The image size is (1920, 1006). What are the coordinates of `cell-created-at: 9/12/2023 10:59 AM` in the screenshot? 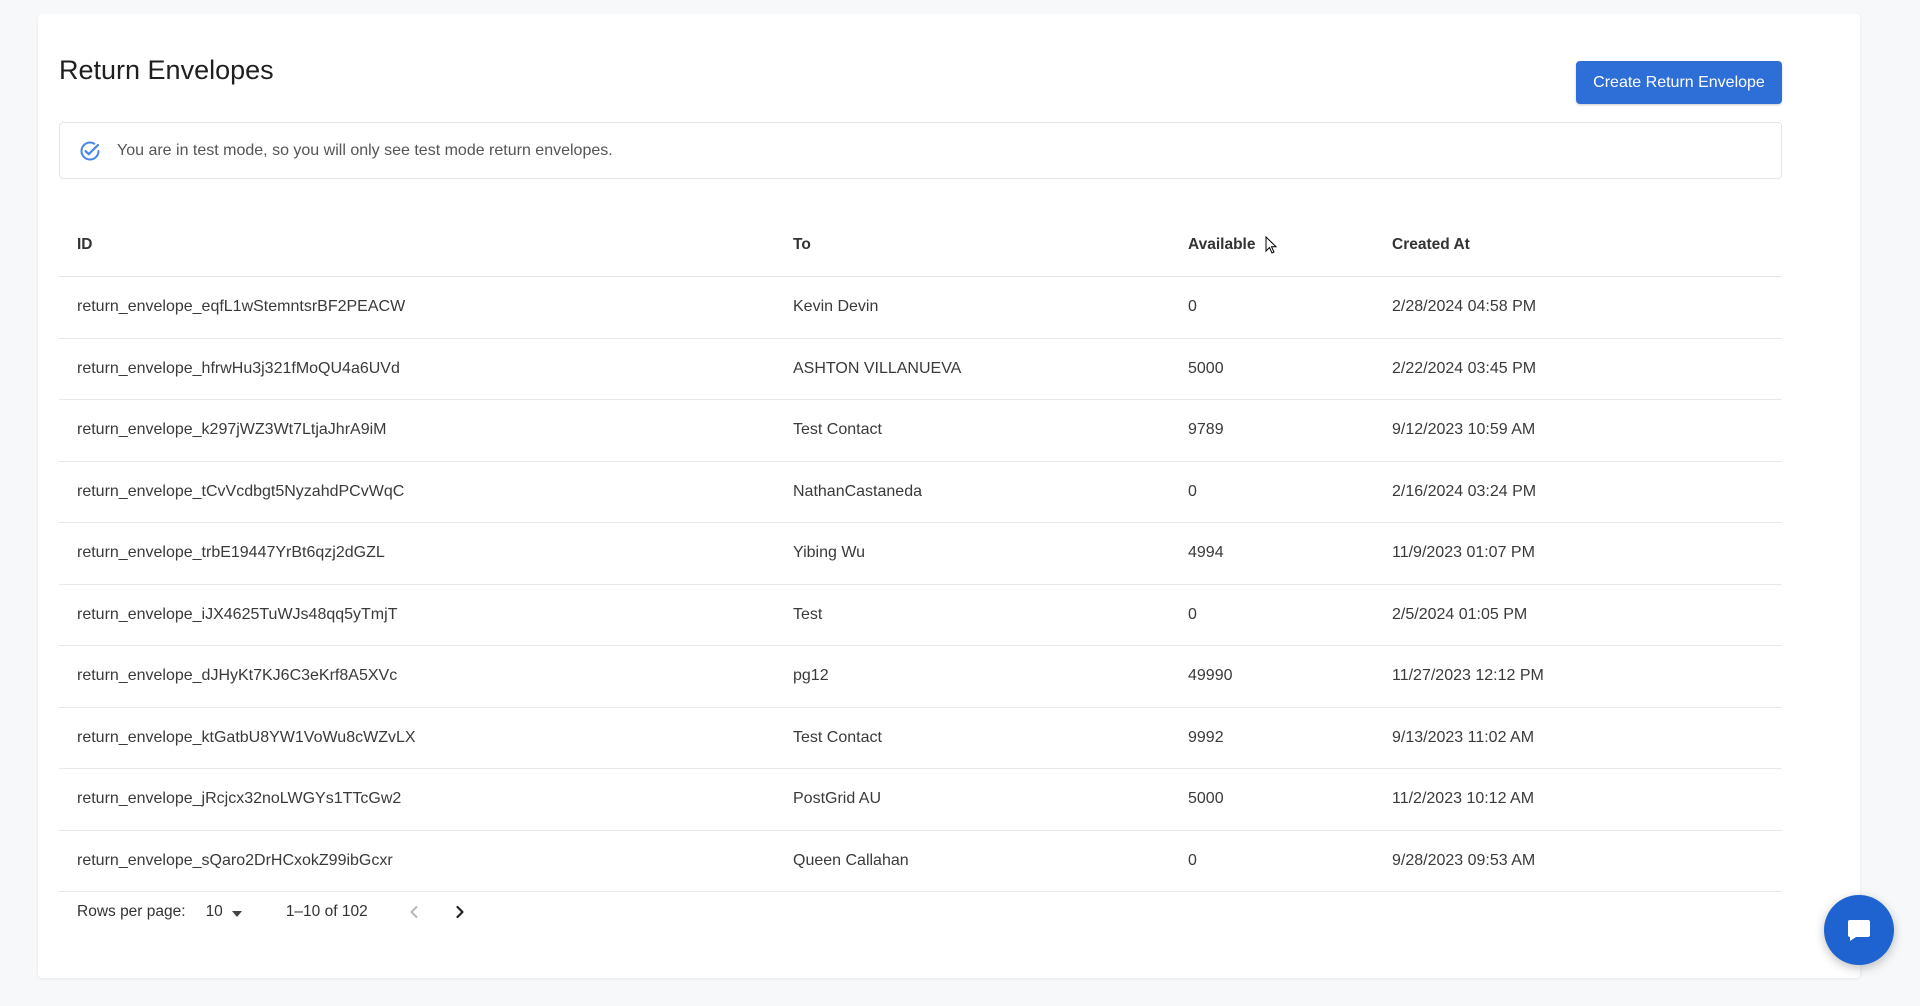 It's located at (1464, 430).